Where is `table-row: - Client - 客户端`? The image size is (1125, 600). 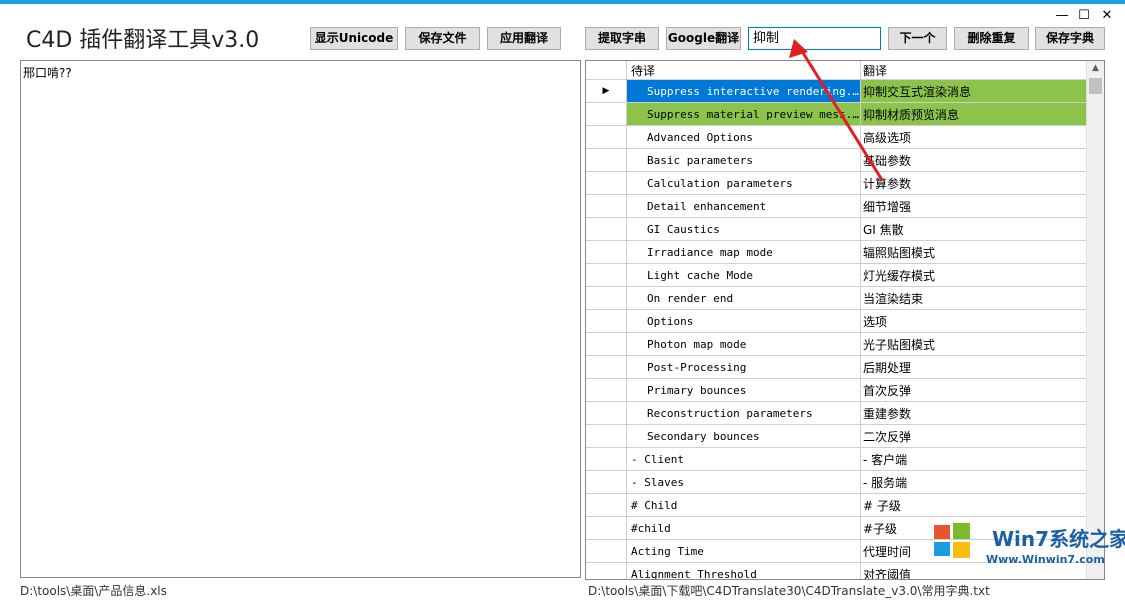 table-row: - Client - 客户端 is located at coordinates (839, 459).